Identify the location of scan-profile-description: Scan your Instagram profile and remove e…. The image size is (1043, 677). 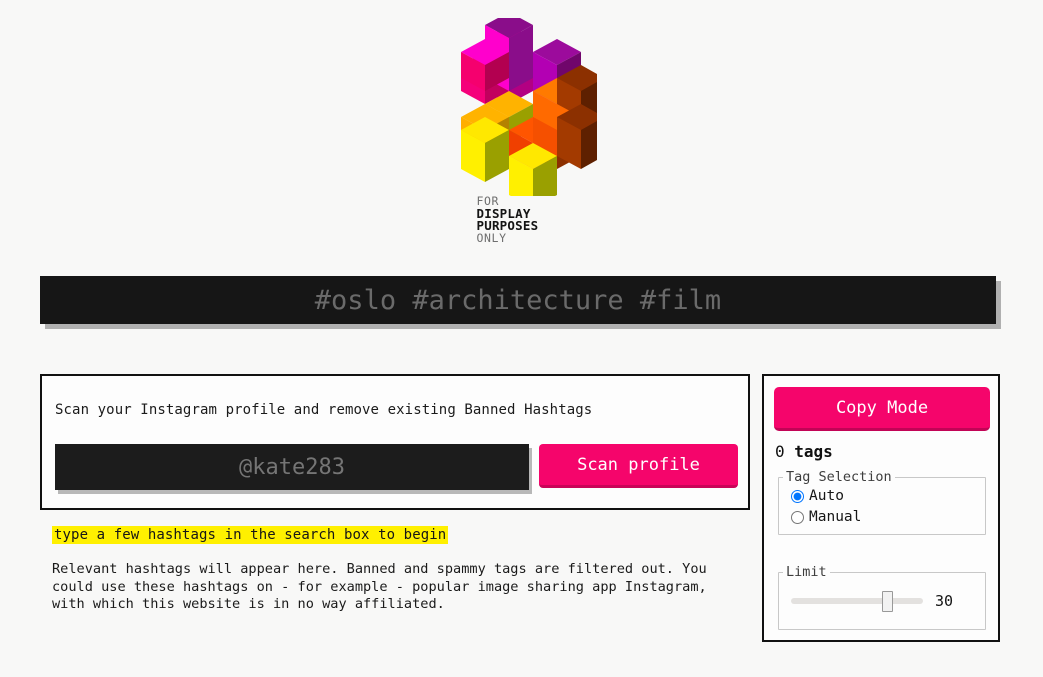
(324, 410).